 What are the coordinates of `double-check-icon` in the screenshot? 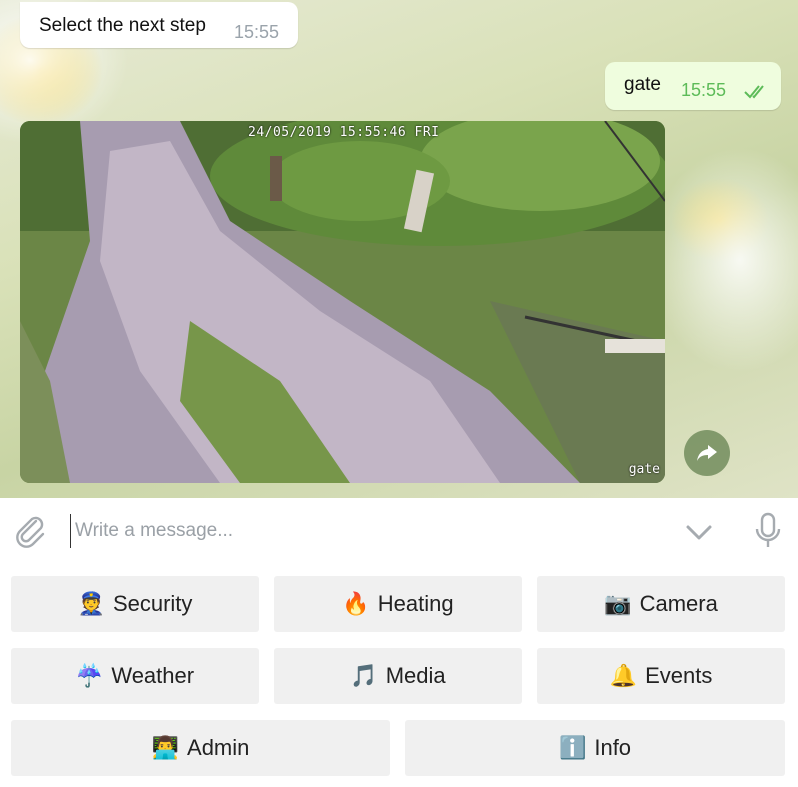 It's located at (754, 92).